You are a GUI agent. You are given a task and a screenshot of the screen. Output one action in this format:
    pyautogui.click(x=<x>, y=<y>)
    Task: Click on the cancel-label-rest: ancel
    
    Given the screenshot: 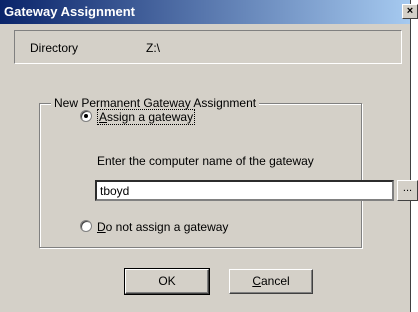 What is the action you would take?
    pyautogui.click(x=275, y=281)
    